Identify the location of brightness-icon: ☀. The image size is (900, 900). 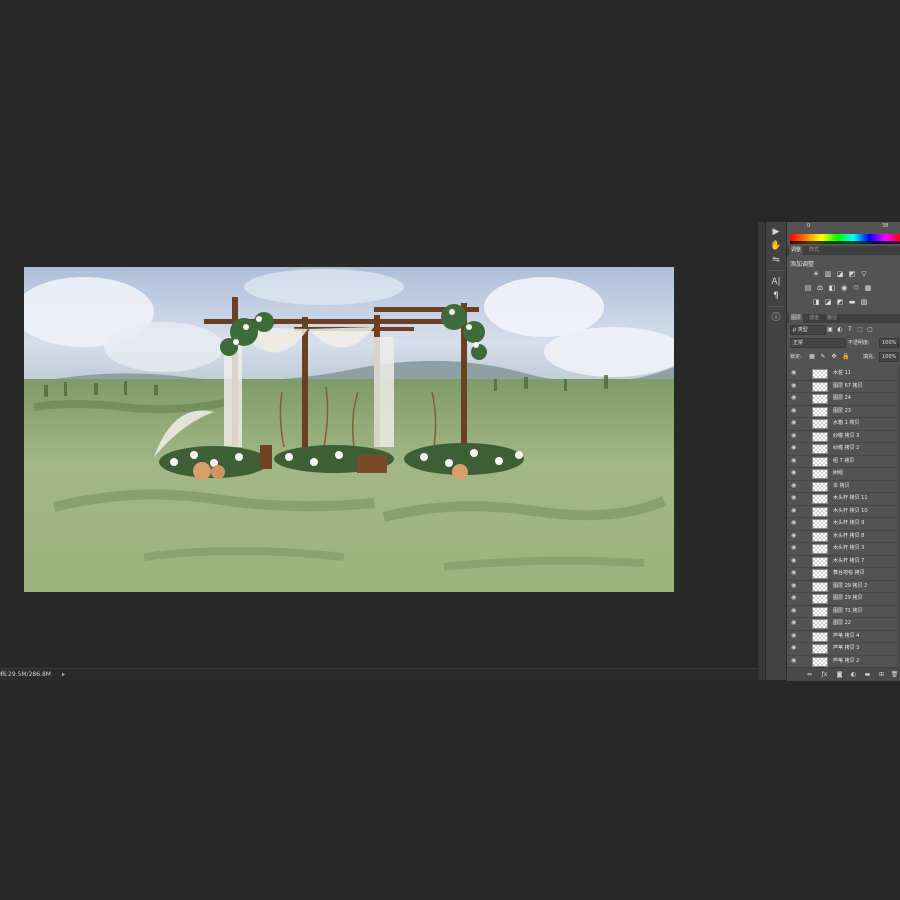
(816, 274).